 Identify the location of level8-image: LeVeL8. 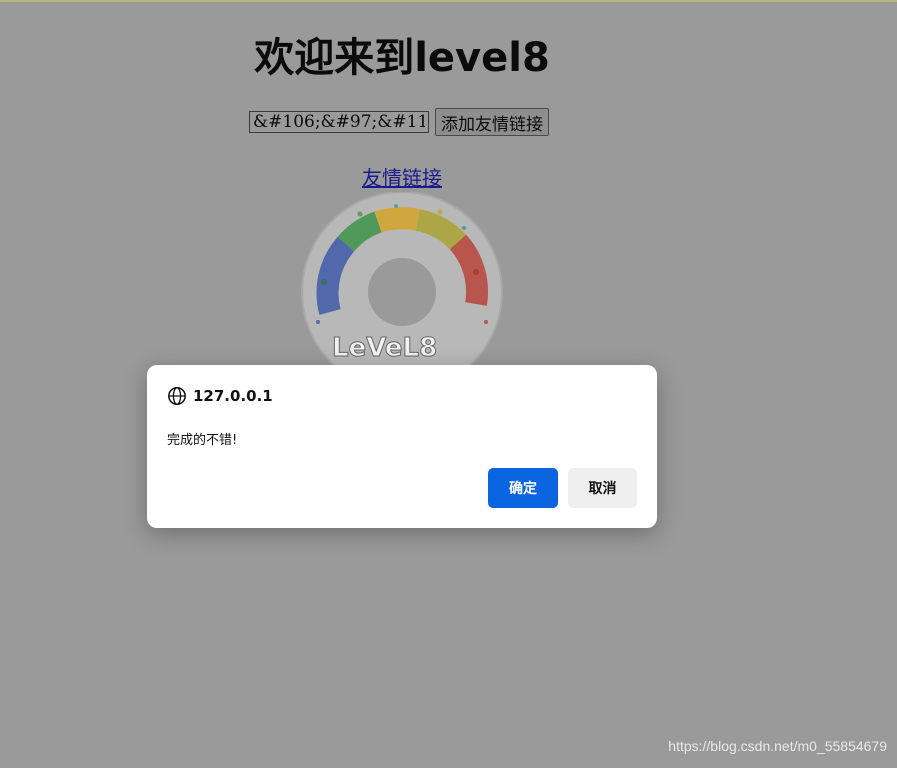
(402, 280).